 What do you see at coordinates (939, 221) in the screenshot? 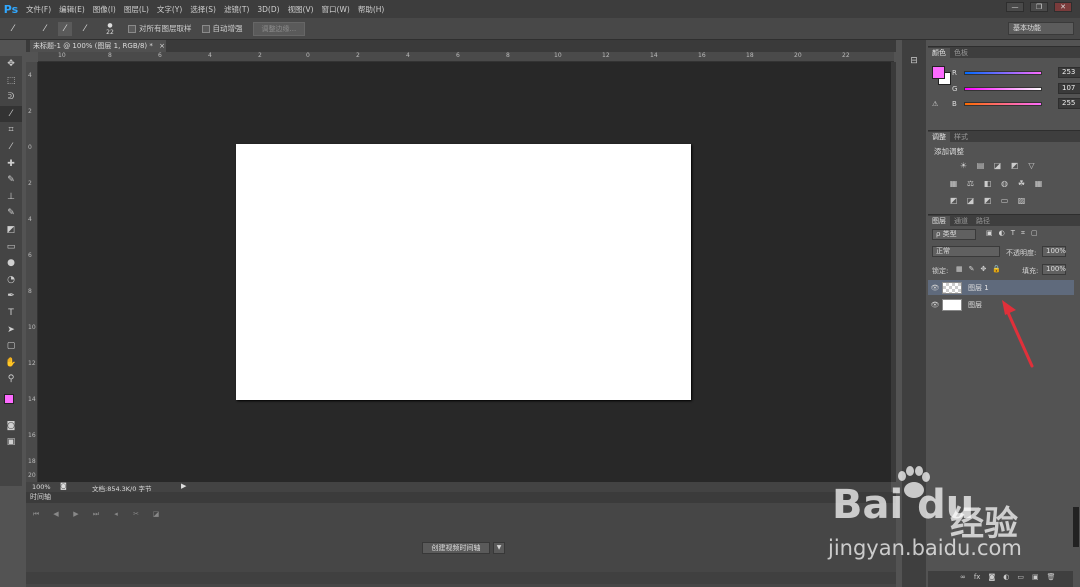
I see `tab-layers: 图层` at bounding box center [939, 221].